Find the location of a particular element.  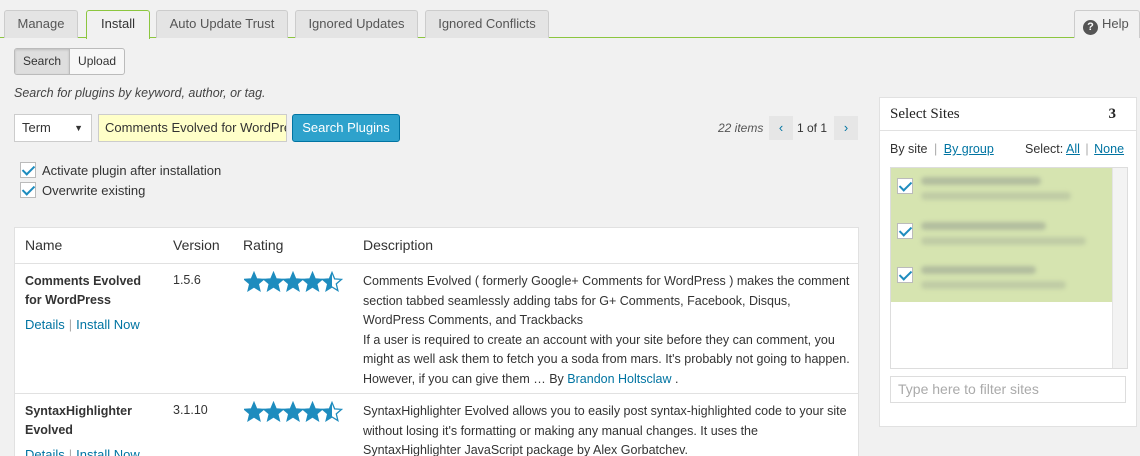

activate-label: Activate plugin after installation is located at coordinates (132, 170).